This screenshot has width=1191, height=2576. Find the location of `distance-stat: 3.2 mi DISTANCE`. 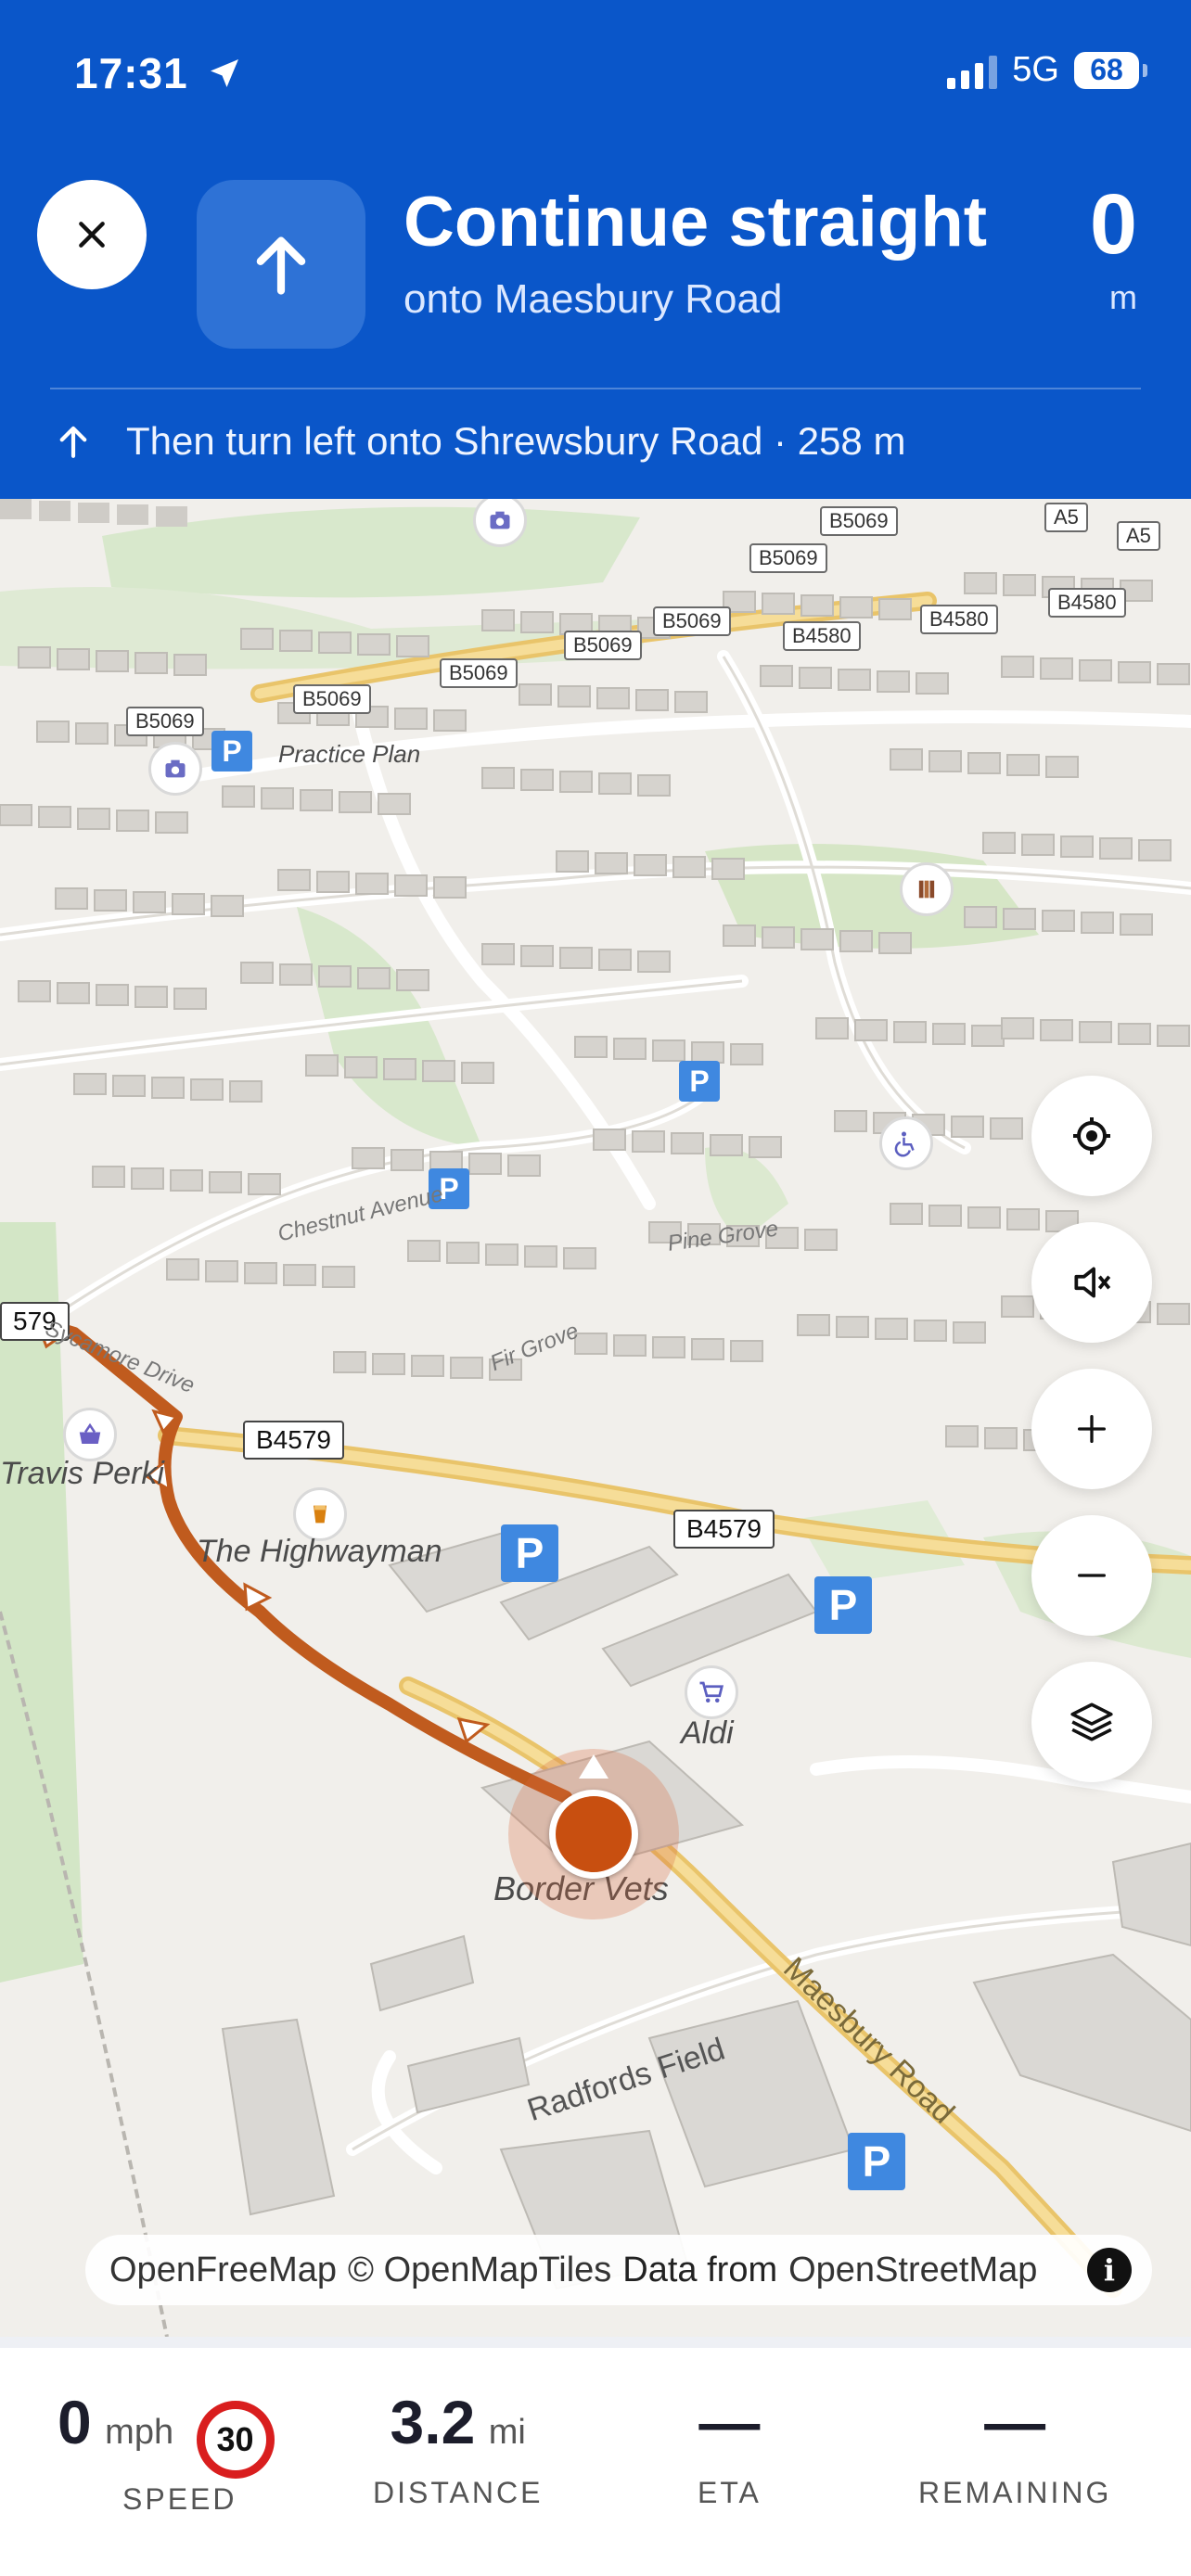

distance-stat: 3.2 mi DISTANCE is located at coordinates (458, 2448).